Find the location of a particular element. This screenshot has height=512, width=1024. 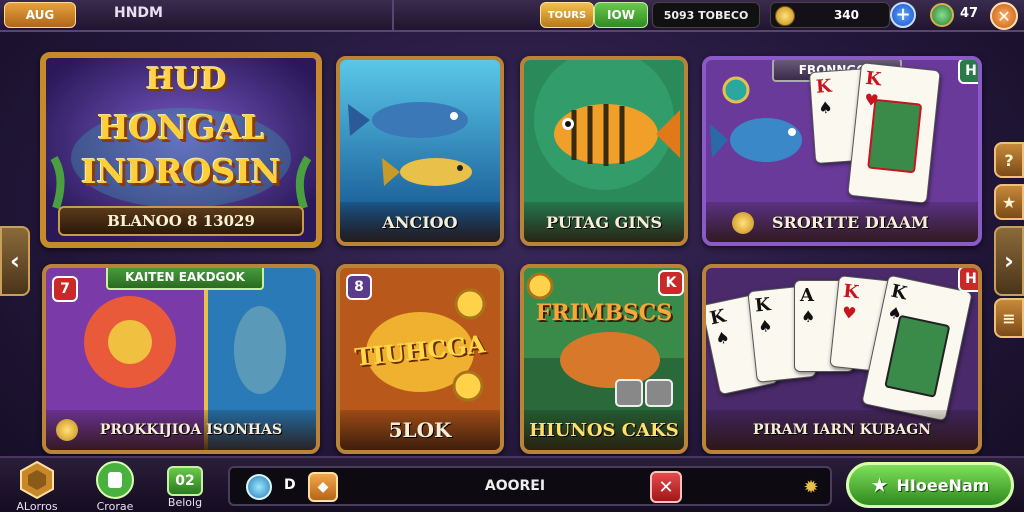

card-badge: 8 is located at coordinates (359, 287).